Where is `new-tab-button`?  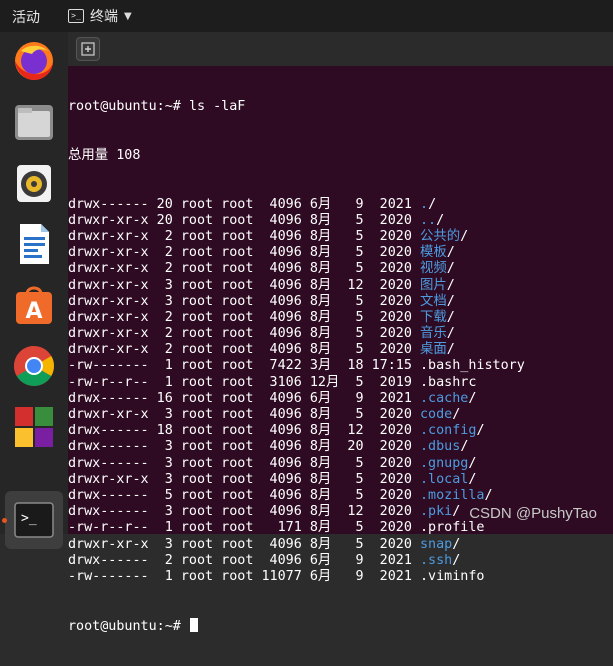 new-tab-button is located at coordinates (88, 49).